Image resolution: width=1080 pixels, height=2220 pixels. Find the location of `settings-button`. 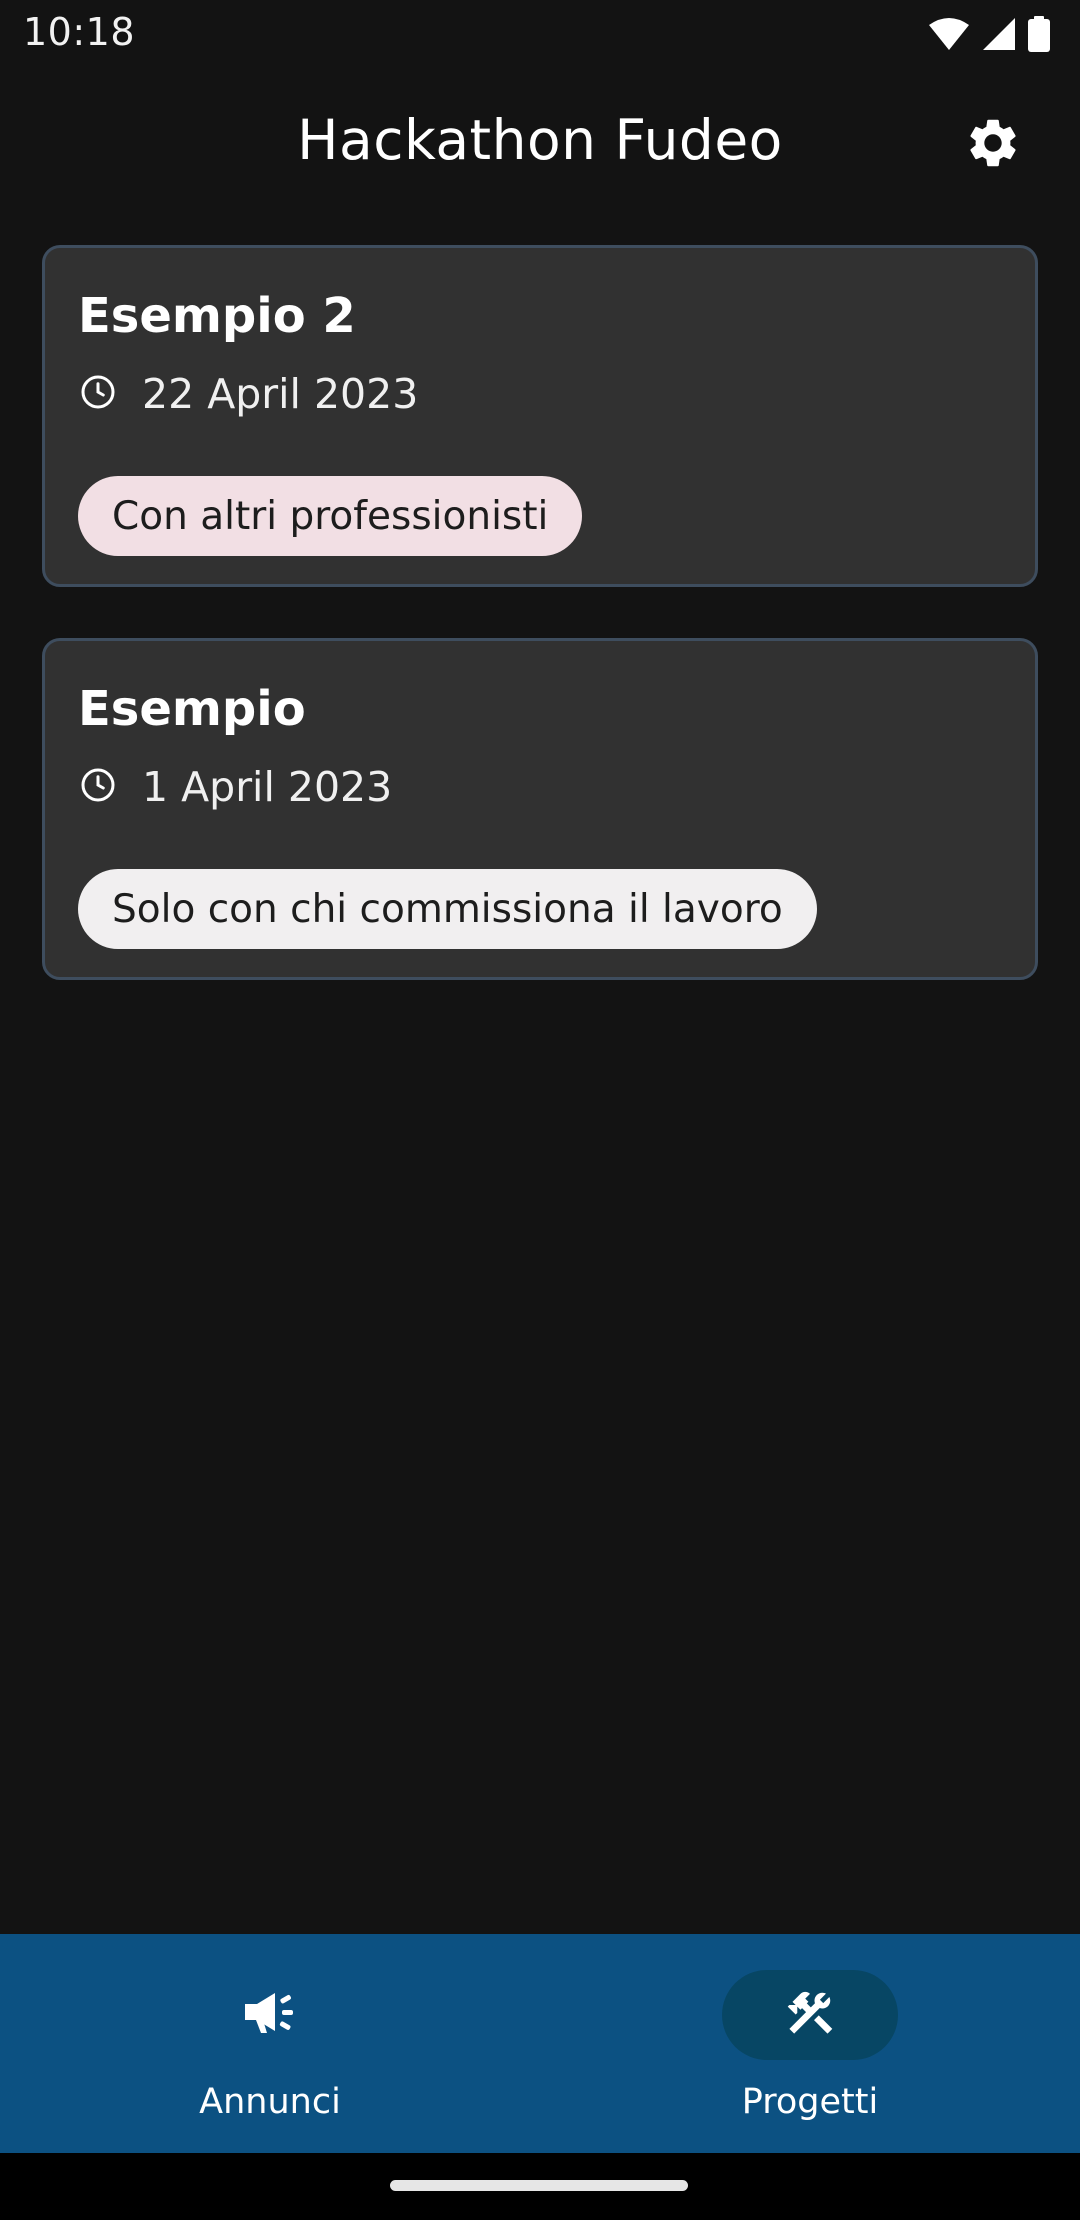

settings-button is located at coordinates (993, 145).